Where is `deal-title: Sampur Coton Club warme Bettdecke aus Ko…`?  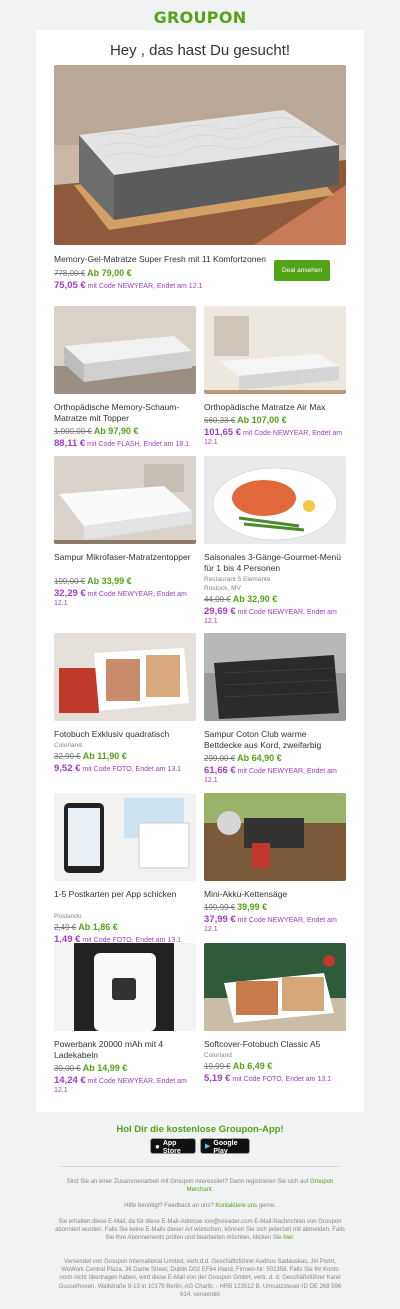 deal-title: Sampur Coton Club warme Bettdecke aus Ko… is located at coordinates (275, 740).